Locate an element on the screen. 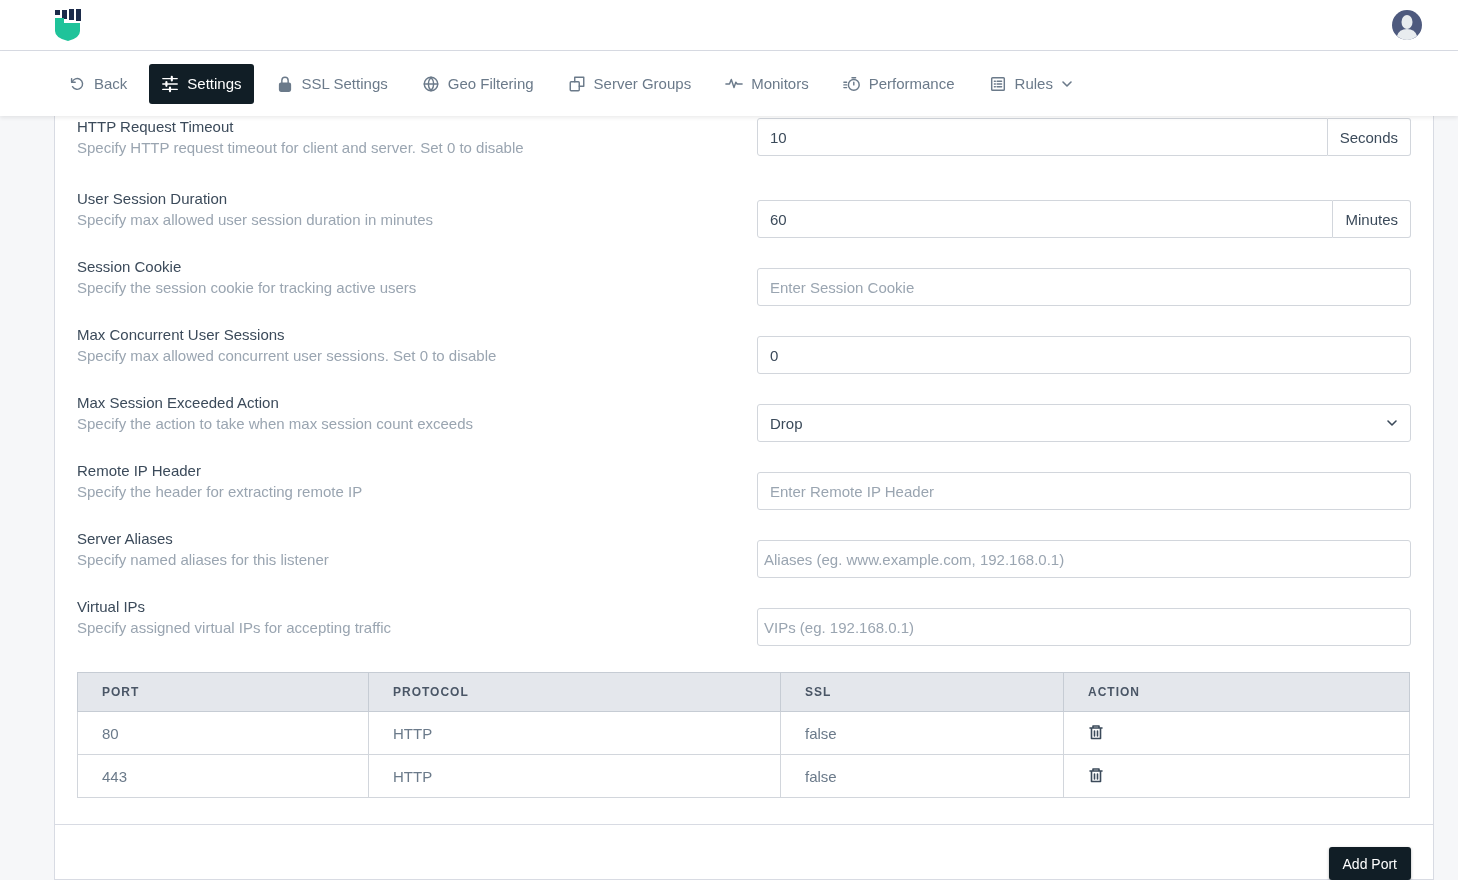 The width and height of the screenshot is (1458, 880). tags-input-field: Aliases (eg. www.example.com, 192.168.0.1) is located at coordinates (1084, 559).